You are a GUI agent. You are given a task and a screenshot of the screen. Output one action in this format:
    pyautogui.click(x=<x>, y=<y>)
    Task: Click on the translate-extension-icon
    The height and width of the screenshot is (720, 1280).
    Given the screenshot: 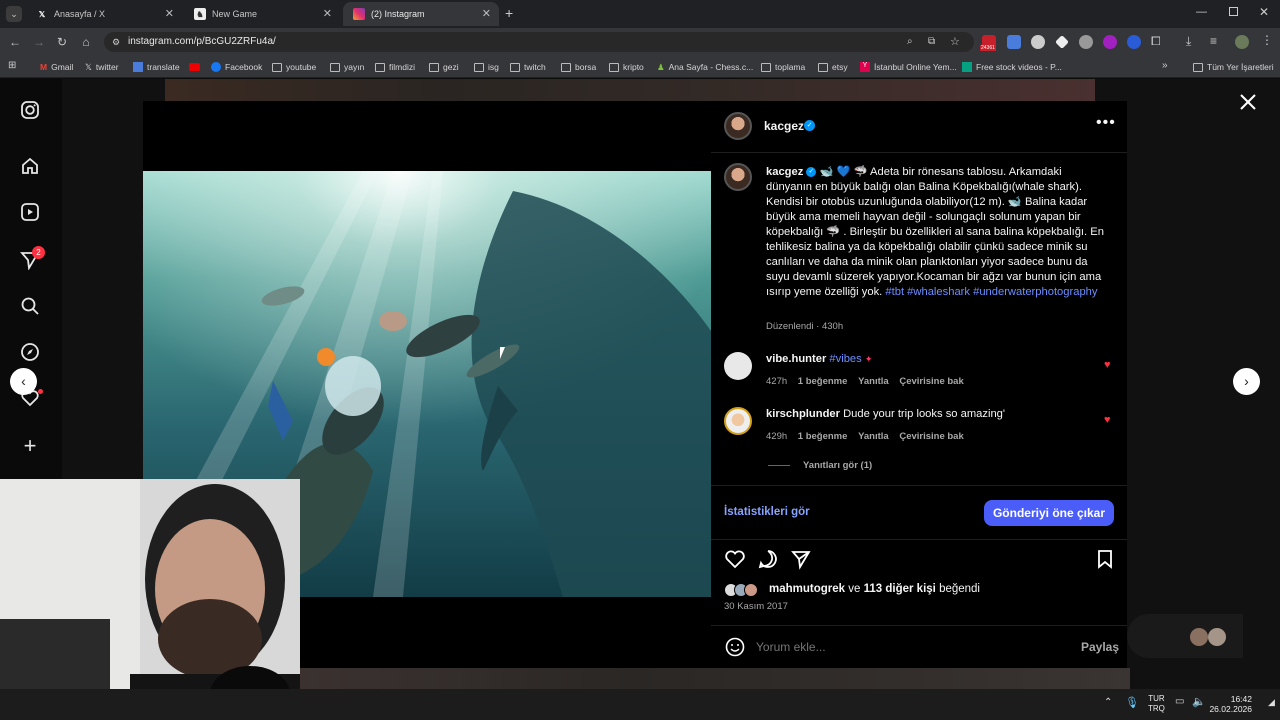 What is the action you would take?
    pyautogui.click(x=1014, y=42)
    